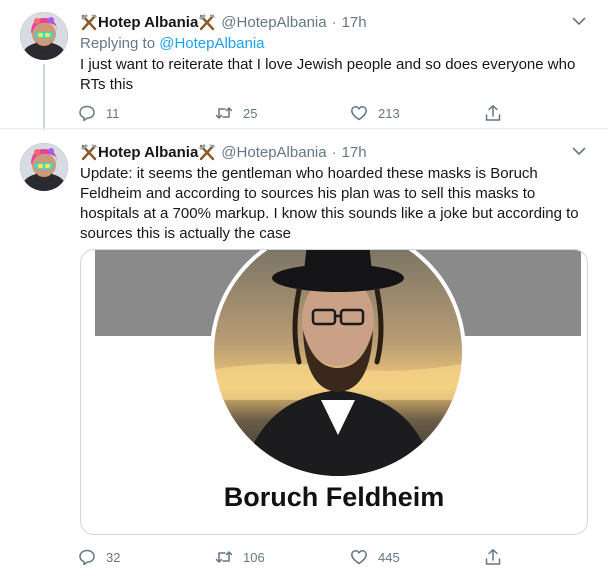  What do you see at coordinates (240, 557) in the screenshot?
I see `retweet-button: 106` at bounding box center [240, 557].